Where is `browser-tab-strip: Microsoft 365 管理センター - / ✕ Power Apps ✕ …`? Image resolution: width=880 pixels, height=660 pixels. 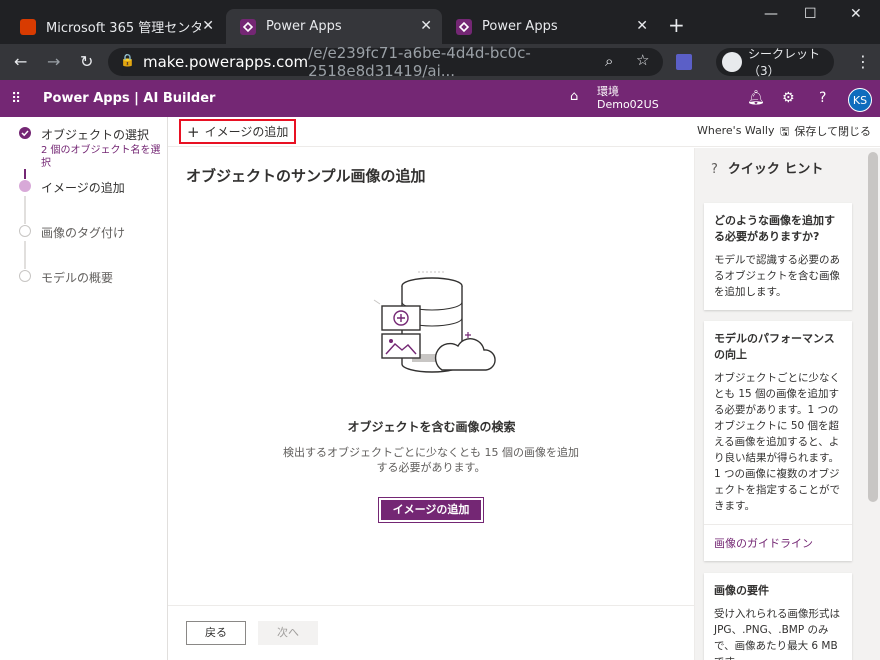
browser-tab-strip: Microsoft 365 管理センター - / ✕ Power Apps ✕ … is located at coordinates (440, 22).